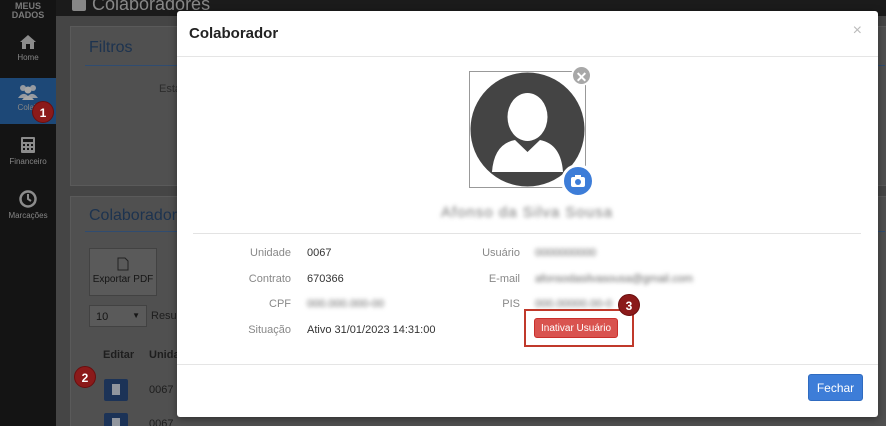  What do you see at coordinates (614, 279) in the screenshot?
I see `value-email: afonsodasilvasousa@gmail.com` at bounding box center [614, 279].